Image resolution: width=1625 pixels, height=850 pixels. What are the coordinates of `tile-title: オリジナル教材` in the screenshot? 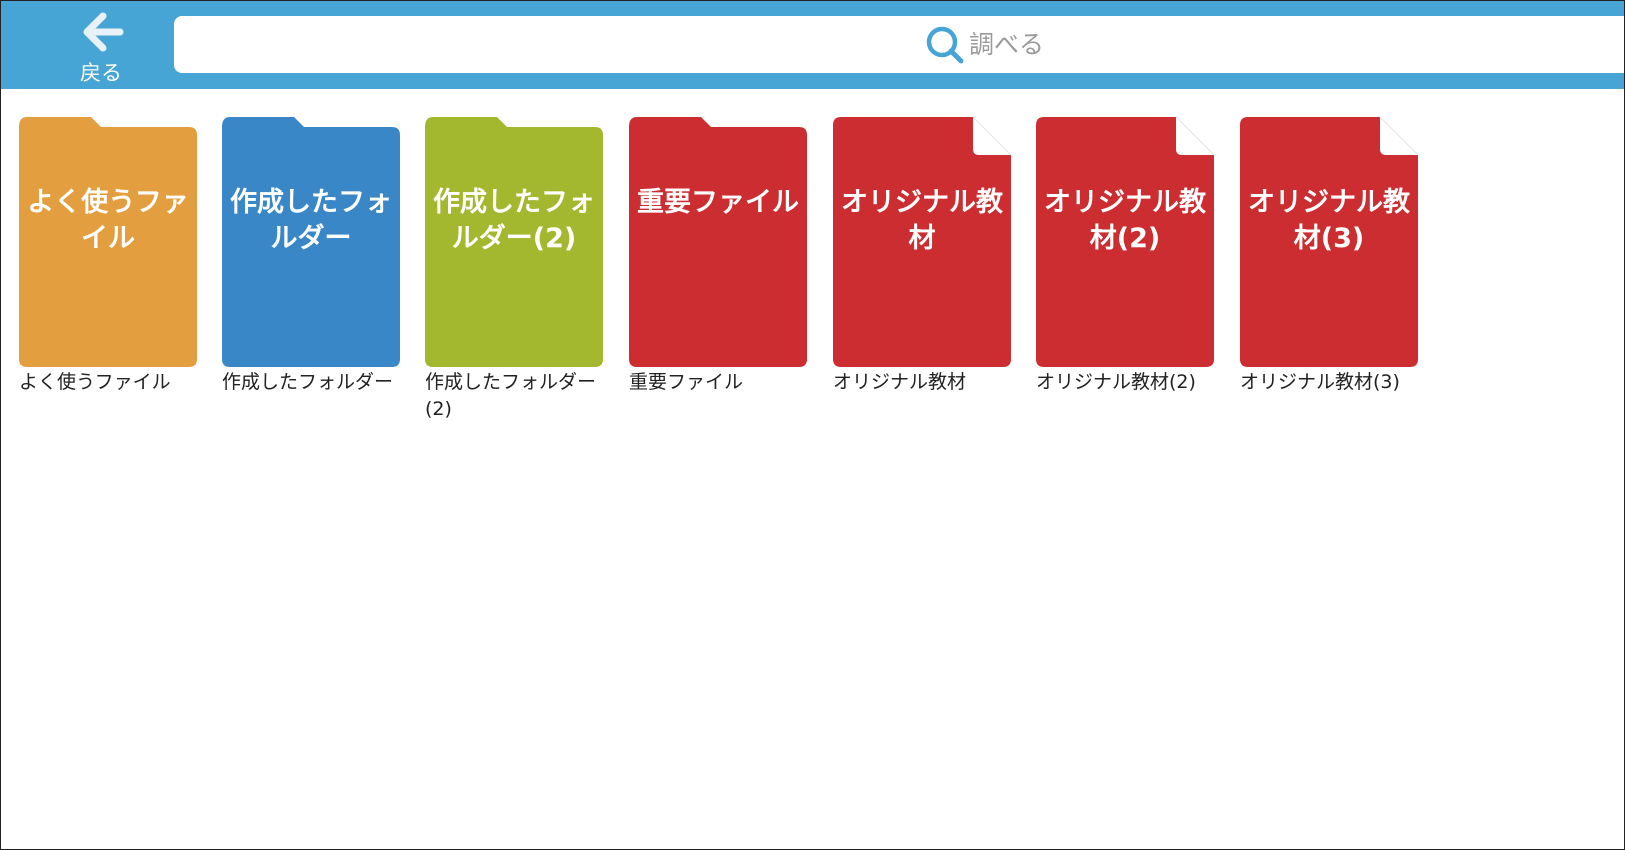 It's located at (922, 220).